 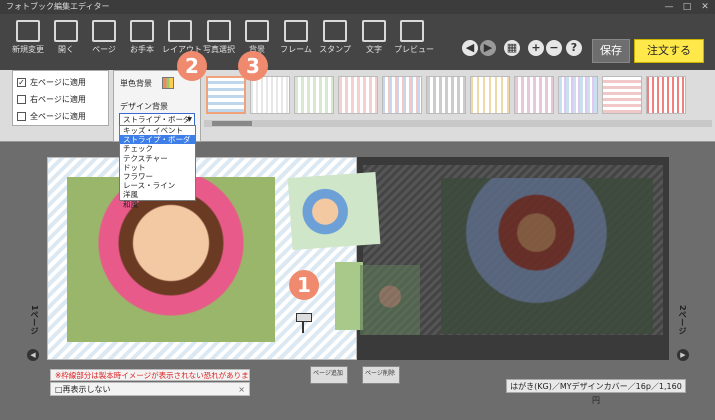 I want to click on minimize-button: —, so click(x=669, y=7).